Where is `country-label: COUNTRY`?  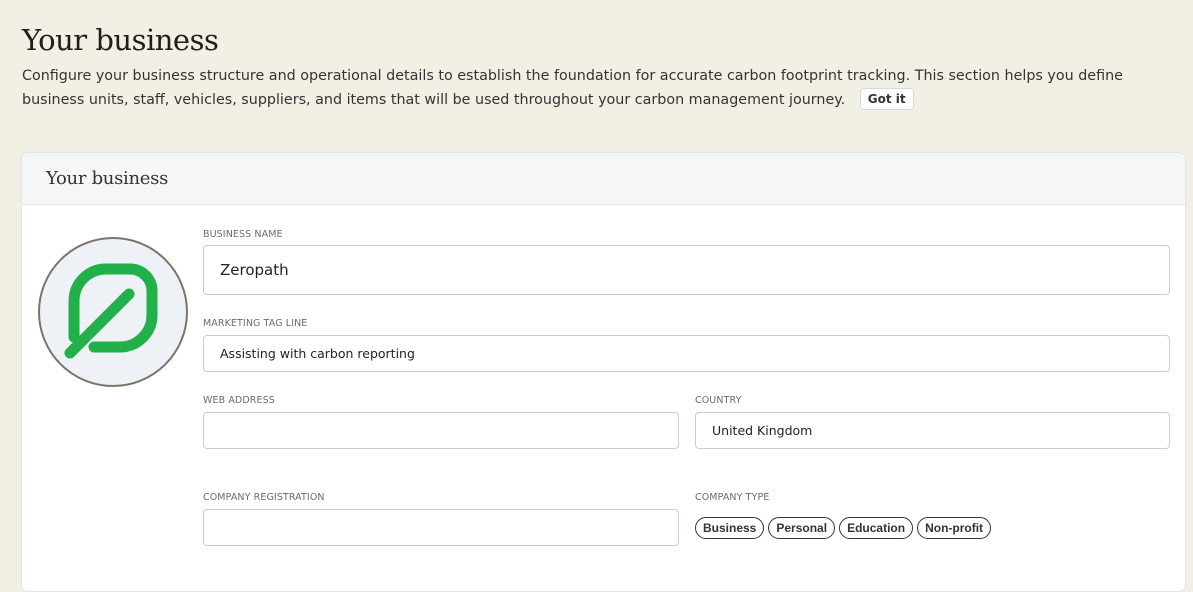
country-label: COUNTRY is located at coordinates (718, 400).